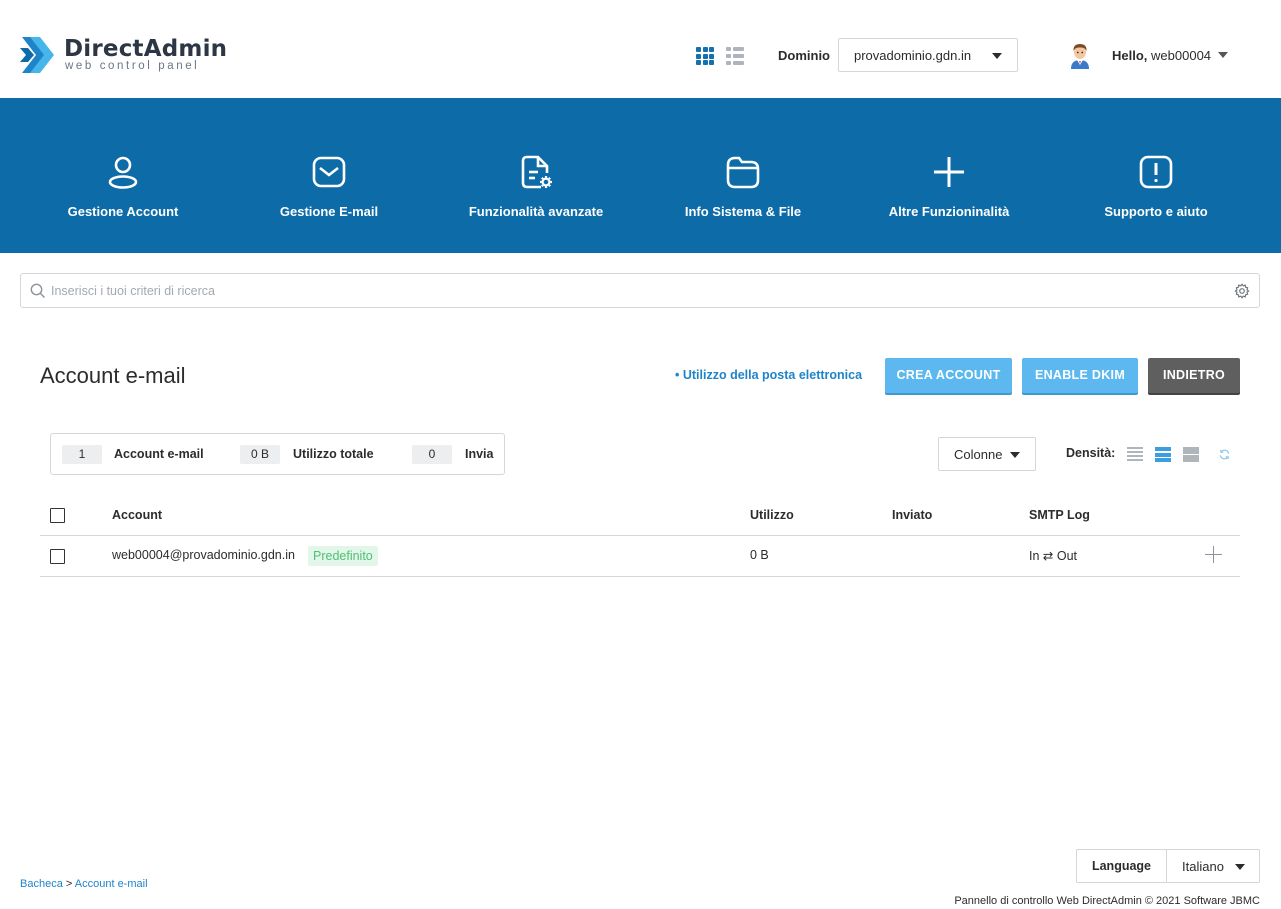 This screenshot has height=909, width=1281. What do you see at coordinates (123, 172) in the screenshot?
I see `user-icon` at bounding box center [123, 172].